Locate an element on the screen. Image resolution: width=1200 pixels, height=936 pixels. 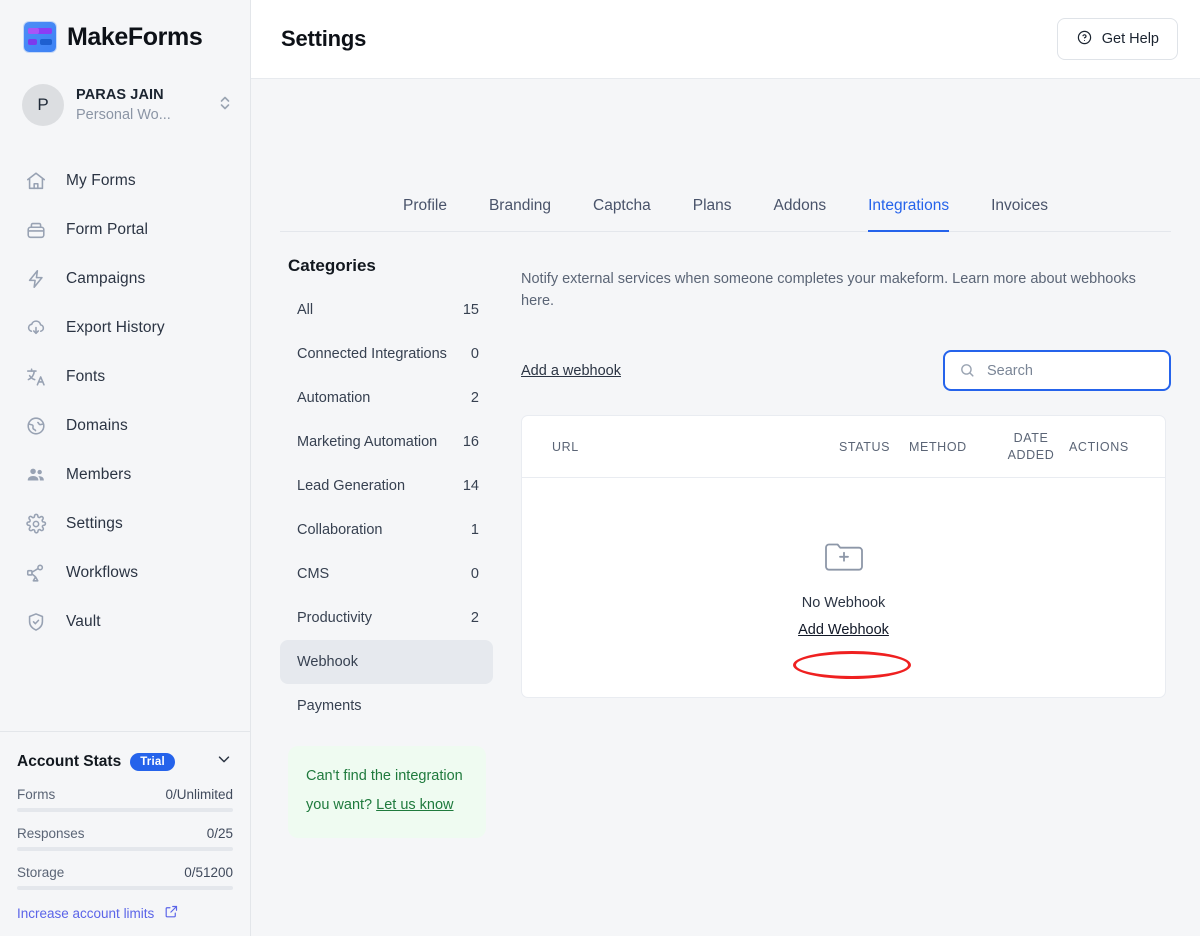
sidebar-item-domains: Domains is located at coordinates (125, 425).